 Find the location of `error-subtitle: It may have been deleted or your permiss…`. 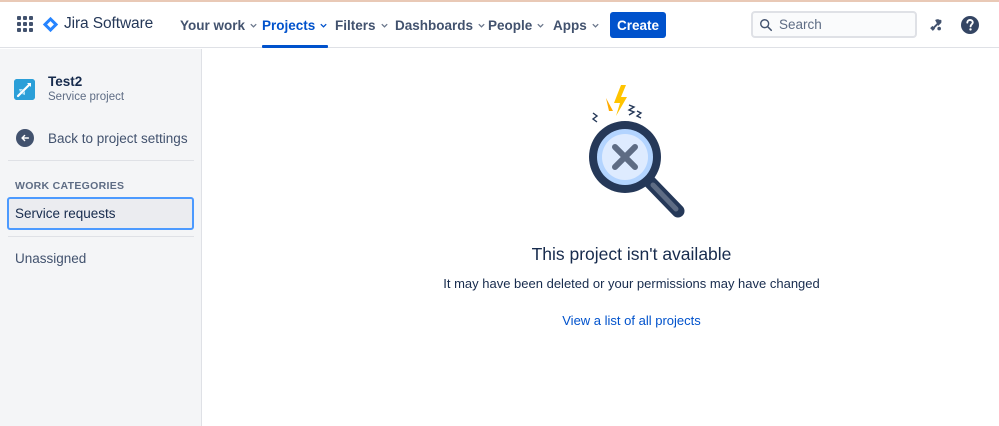

error-subtitle: It may have been deleted or your permiss… is located at coordinates (631, 283).